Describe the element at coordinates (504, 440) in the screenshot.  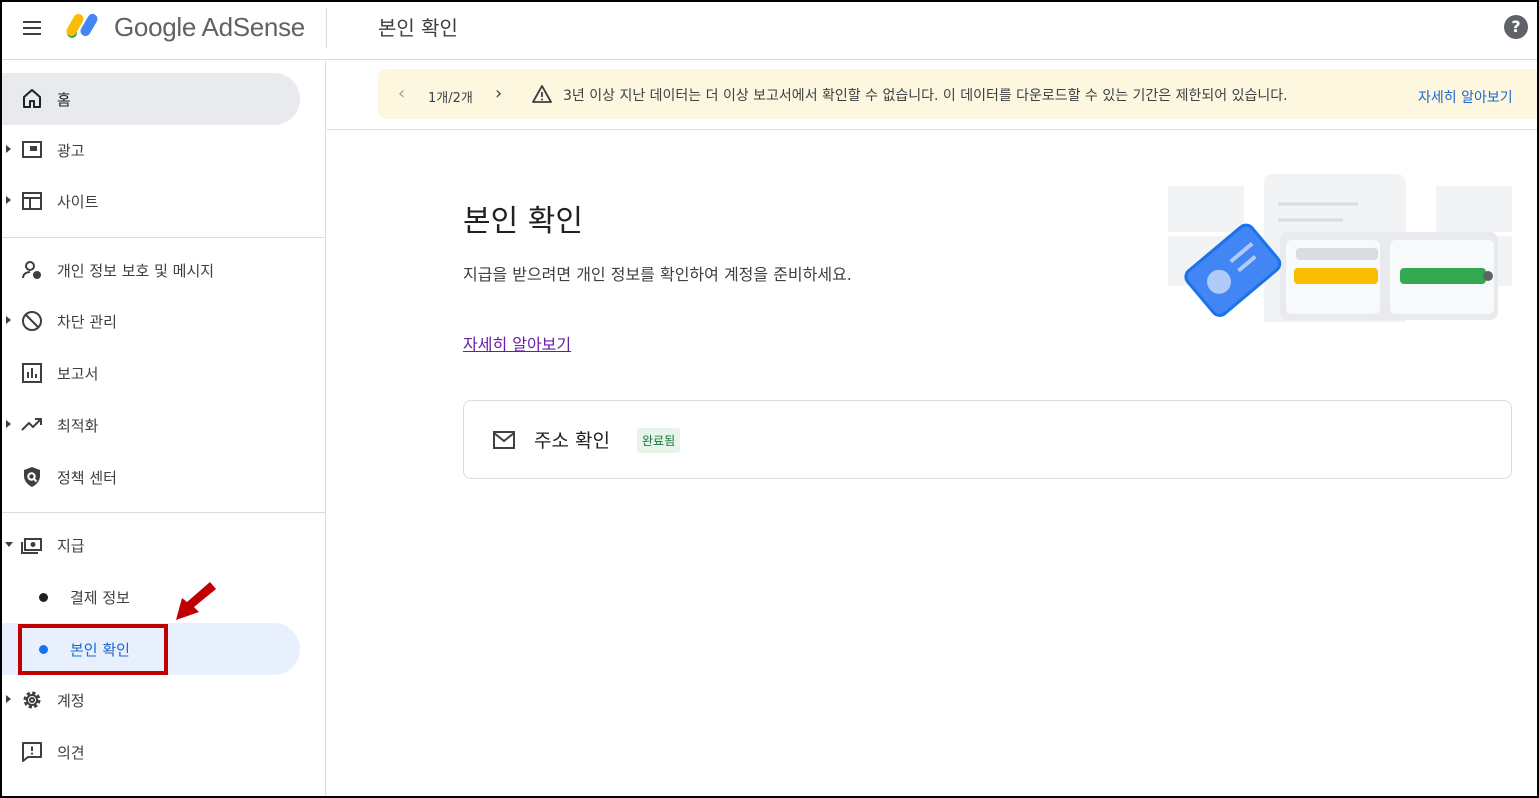
I see `mail-icon` at that location.